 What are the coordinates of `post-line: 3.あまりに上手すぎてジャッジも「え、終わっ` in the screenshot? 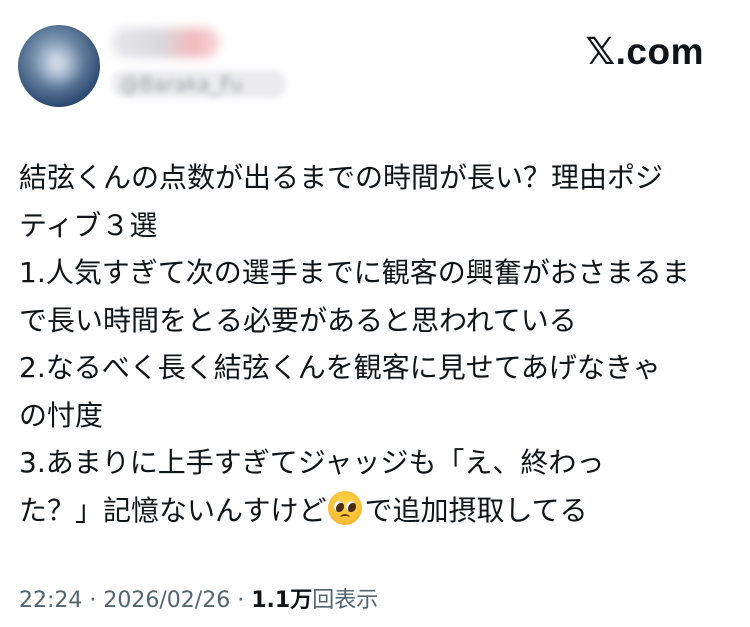 It's located at (312, 462).